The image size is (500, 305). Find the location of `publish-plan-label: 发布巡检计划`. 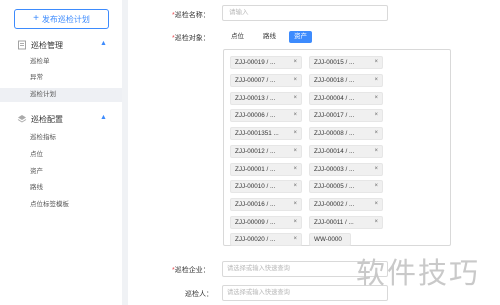

publish-plan-label: 发布巡检计划 is located at coordinates (65, 19).